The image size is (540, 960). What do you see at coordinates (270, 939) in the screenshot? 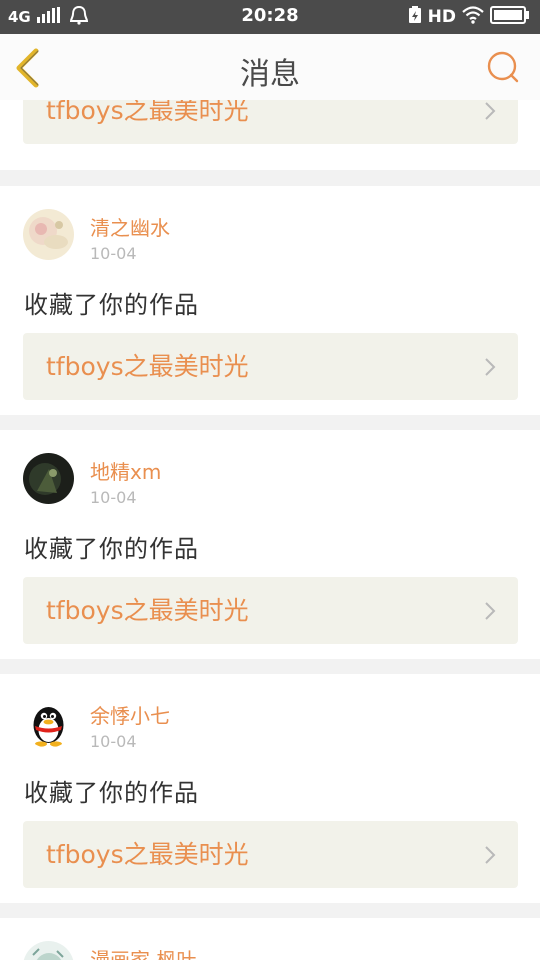
I see `notification-card: 漫画家 枫叶` at bounding box center [270, 939].